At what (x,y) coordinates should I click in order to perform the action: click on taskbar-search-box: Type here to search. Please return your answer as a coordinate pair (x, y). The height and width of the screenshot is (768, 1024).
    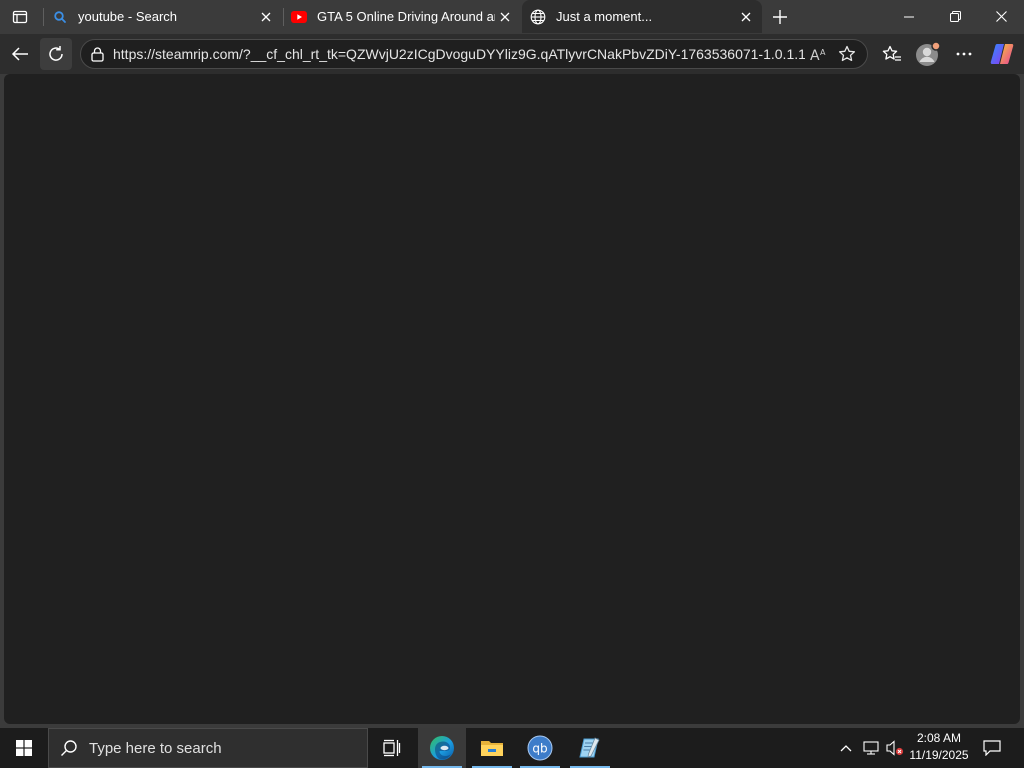
    Looking at the image, I should click on (208, 748).